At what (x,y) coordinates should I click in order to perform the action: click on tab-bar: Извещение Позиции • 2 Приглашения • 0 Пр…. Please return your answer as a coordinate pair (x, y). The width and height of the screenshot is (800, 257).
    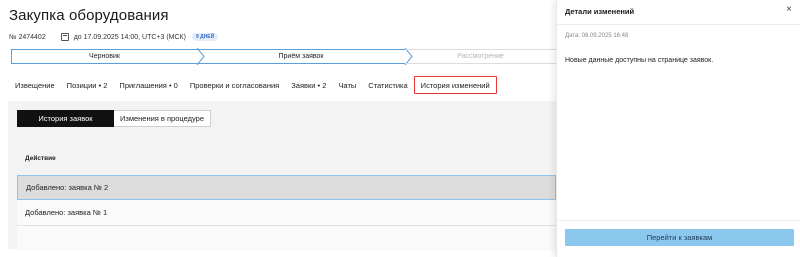
    Looking at the image, I should click on (253, 85).